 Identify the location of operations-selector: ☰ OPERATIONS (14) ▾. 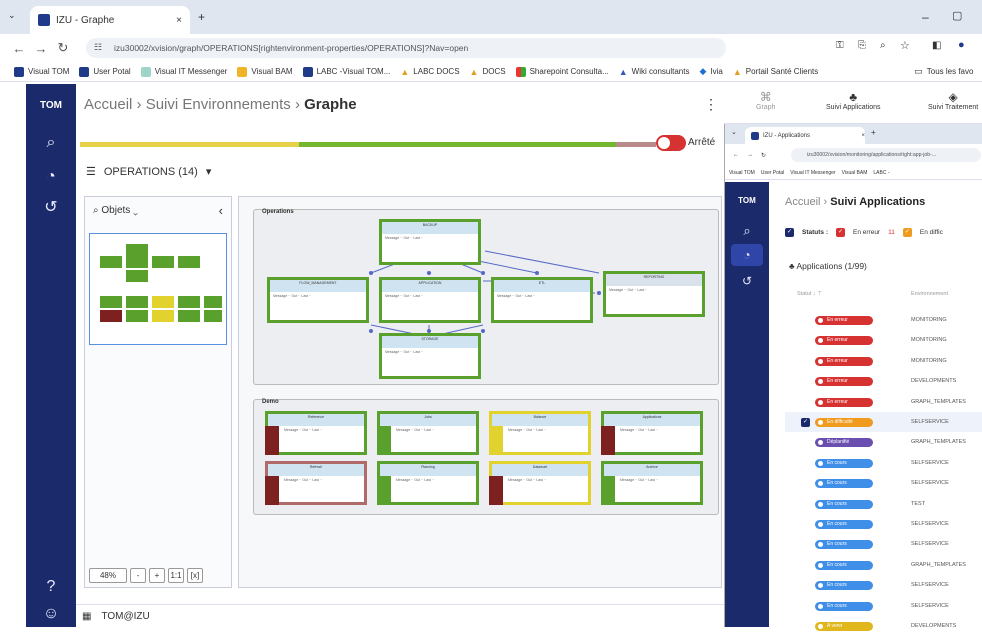
(148, 172).